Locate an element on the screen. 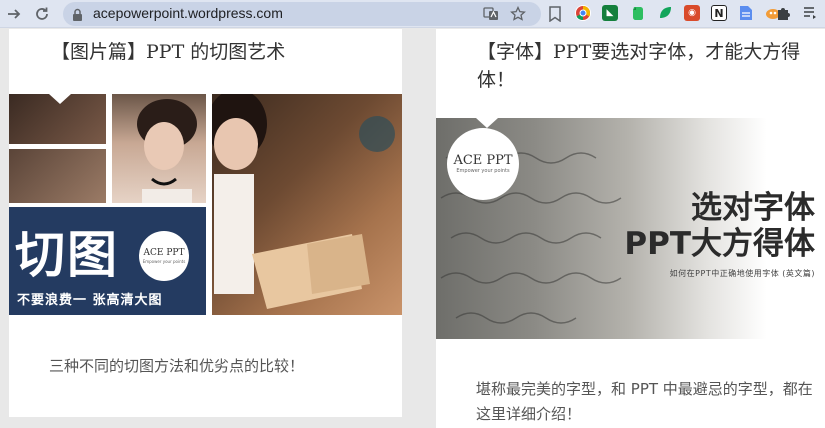  post-excerpt: 堪称最完美的字型，和 PPT 中最避忌的字型，都在这里详细介绍！ is located at coordinates (644, 401).